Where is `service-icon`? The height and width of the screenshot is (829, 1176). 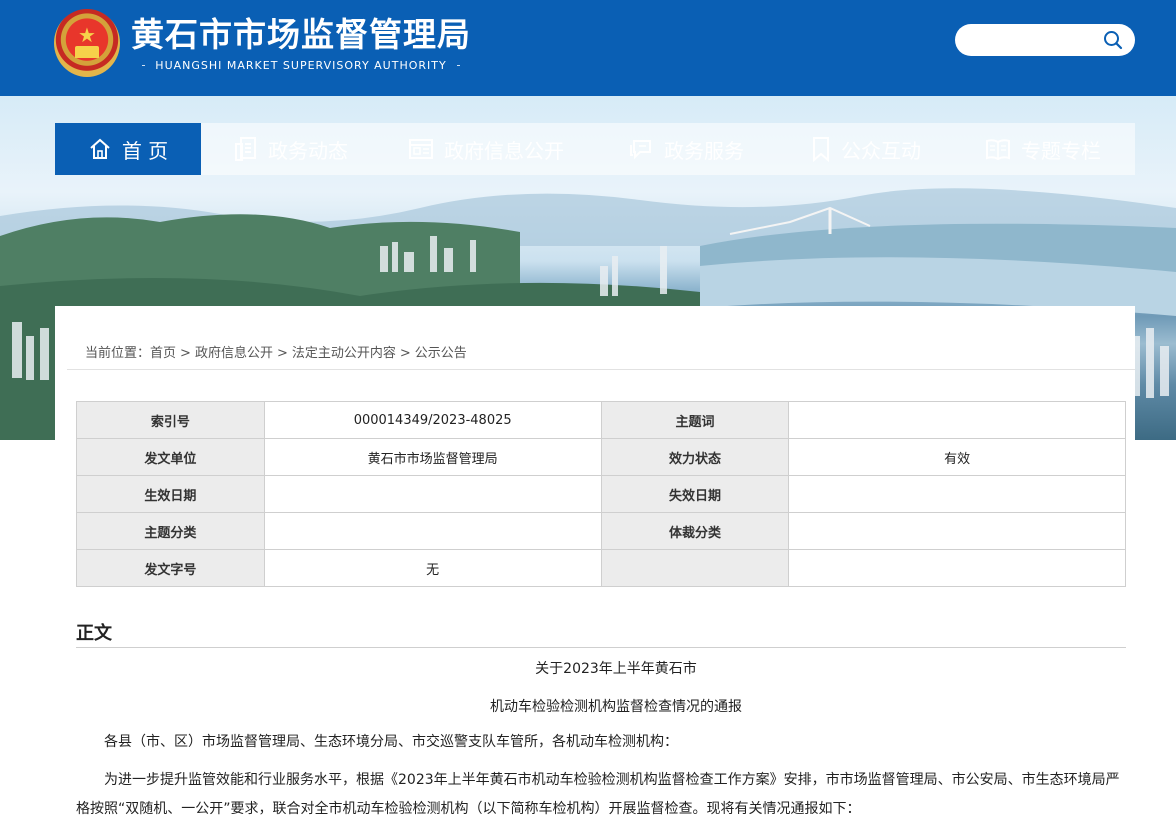
service-icon is located at coordinates (640, 150).